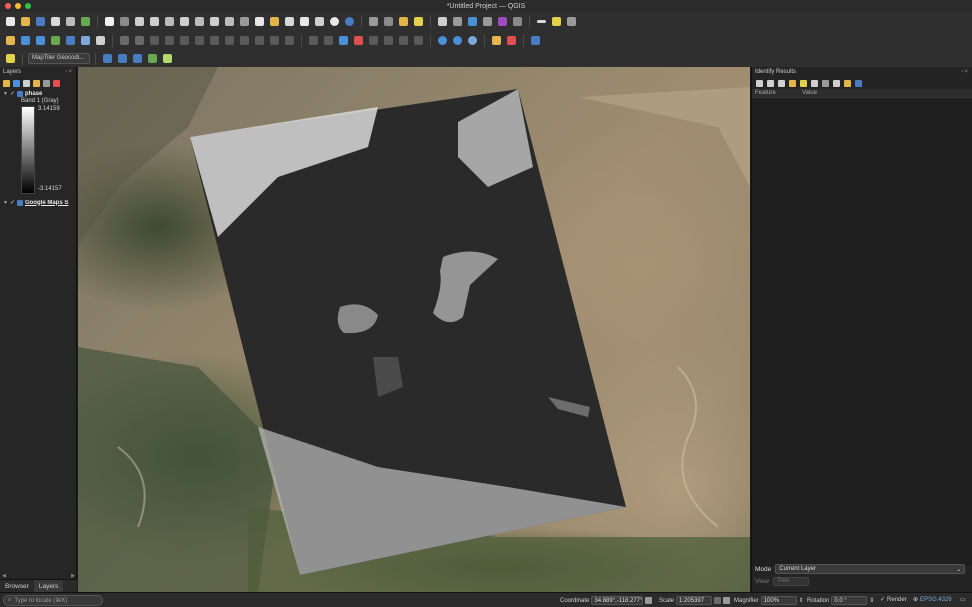 The height and width of the screenshot is (607, 972). What do you see at coordinates (55, 40) in the screenshot?
I see `add-vector-layer-icon` at bounding box center [55, 40].